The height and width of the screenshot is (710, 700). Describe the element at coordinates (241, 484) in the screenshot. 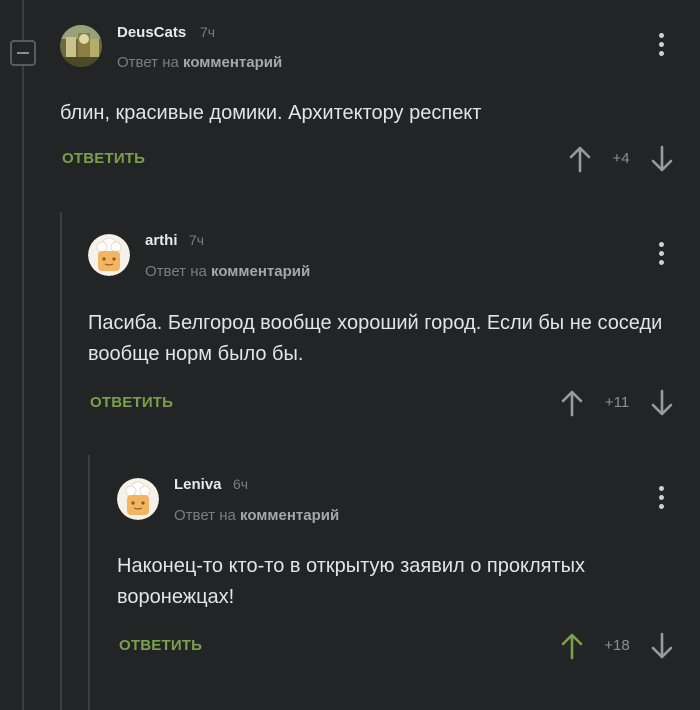

I see `comment-time: 6ч` at that location.